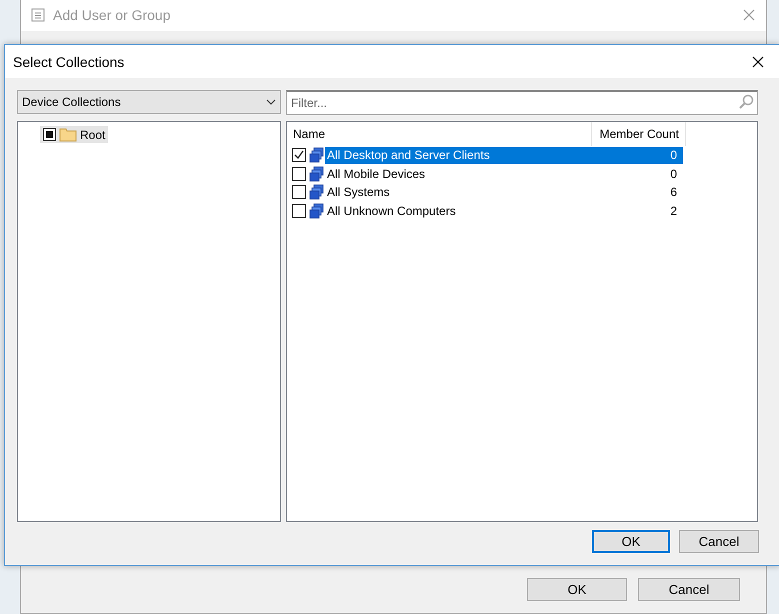 This screenshot has width=779, height=614. Describe the element at coordinates (439, 134) in the screenshot. I see `column-header: Name` at that location.